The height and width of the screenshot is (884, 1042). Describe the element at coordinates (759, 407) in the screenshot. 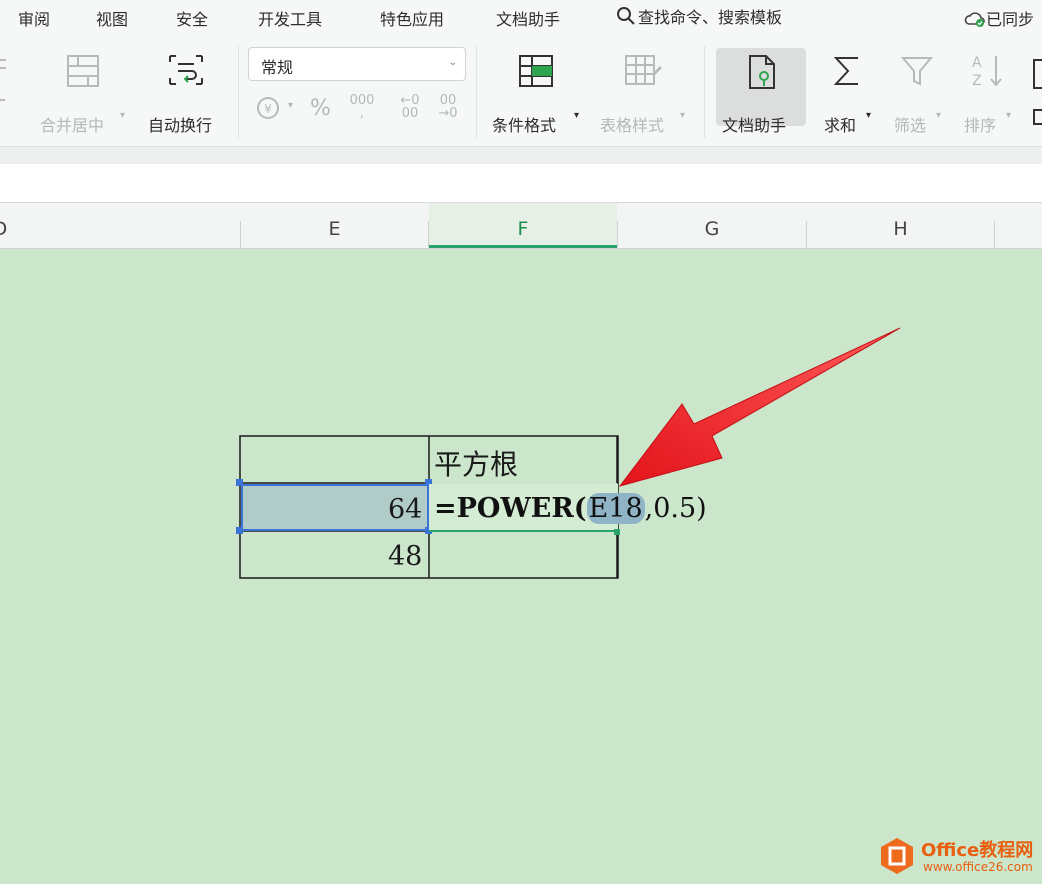

I see `red-arrow-annotation` at that location.